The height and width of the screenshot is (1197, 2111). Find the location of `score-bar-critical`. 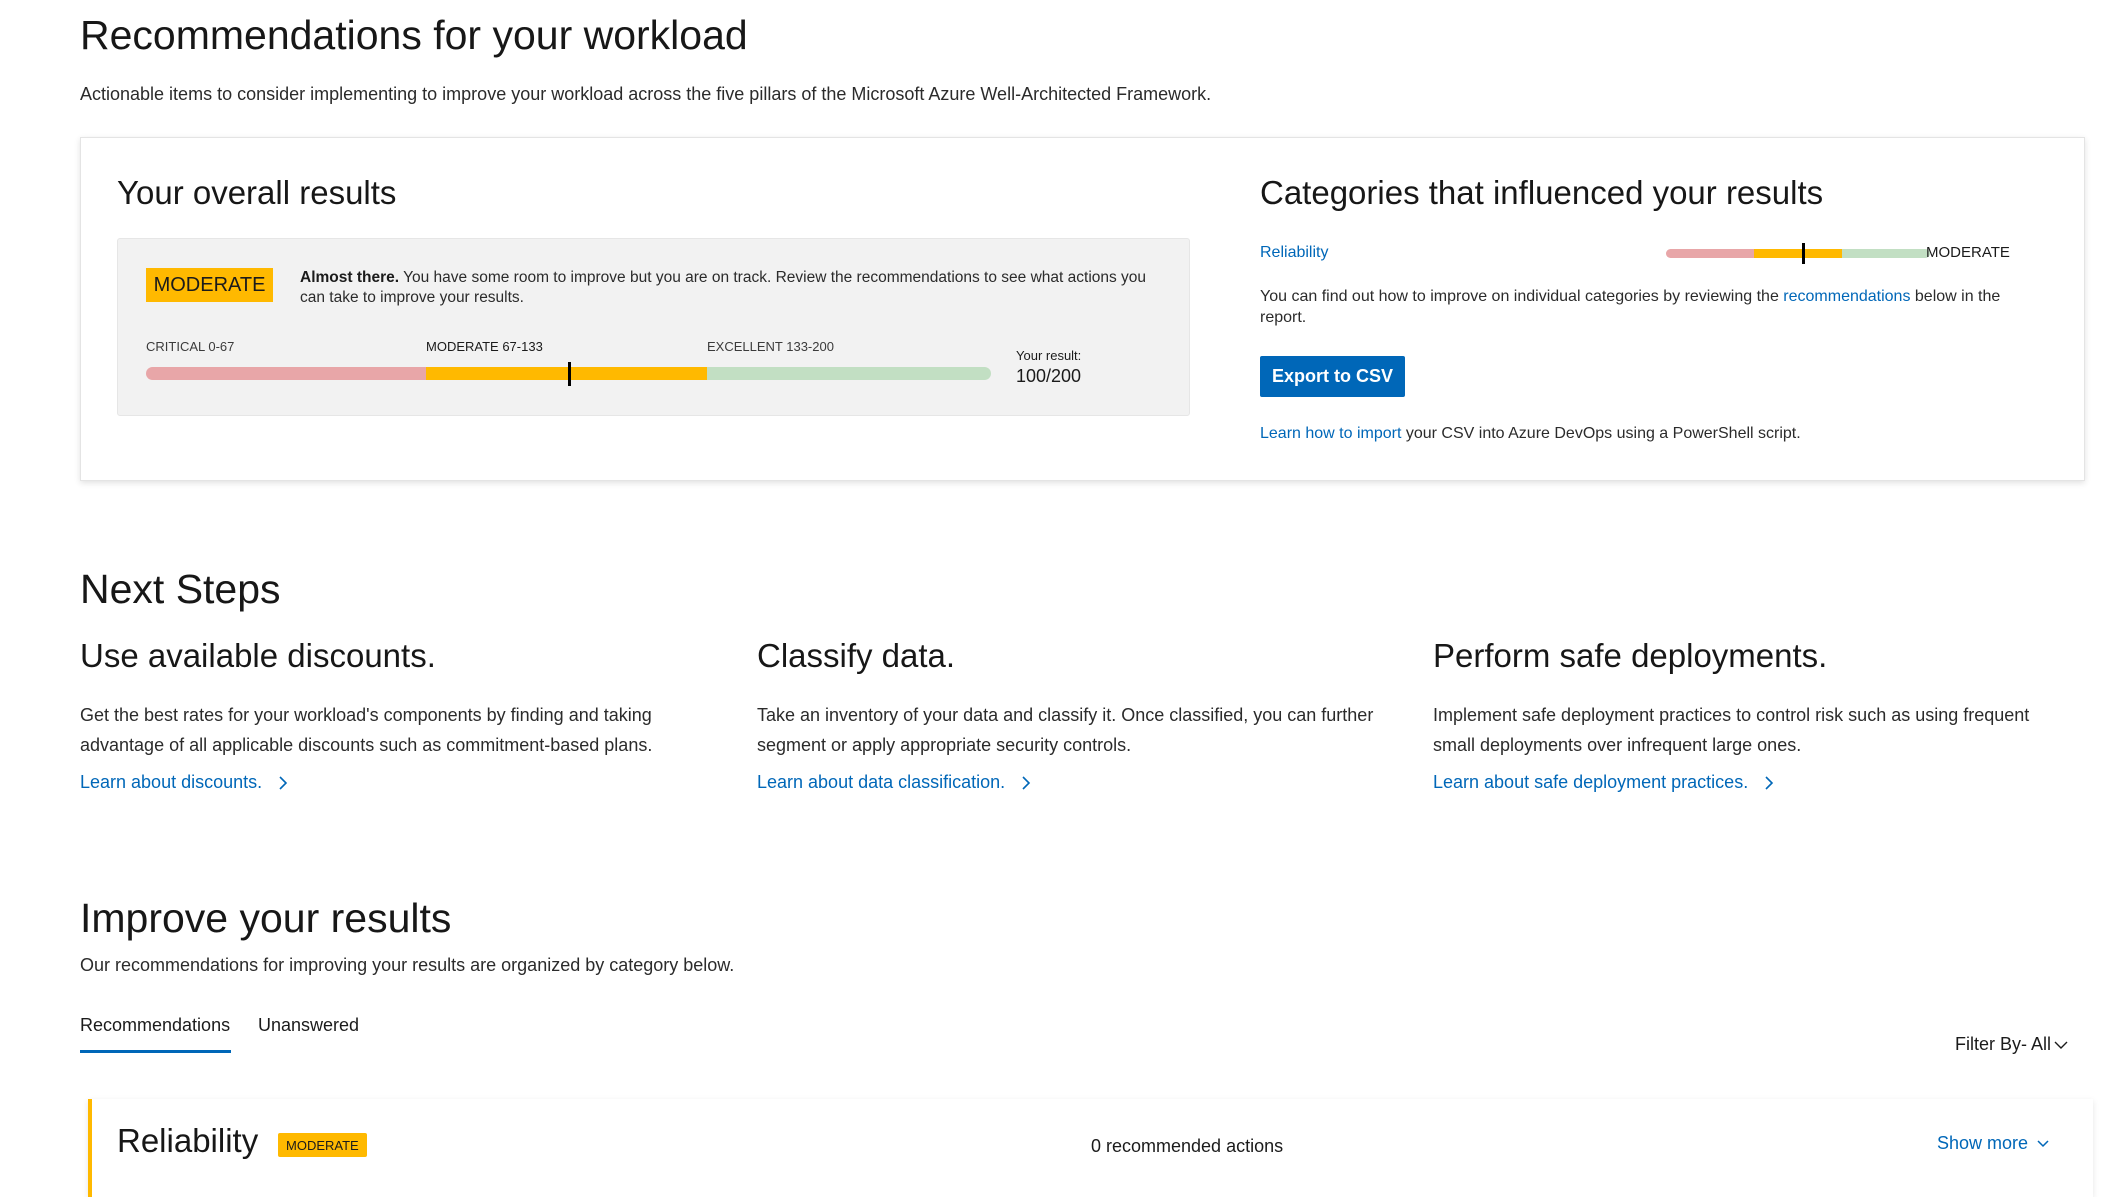

score-bar-critical is located at coordinates (286, 373).